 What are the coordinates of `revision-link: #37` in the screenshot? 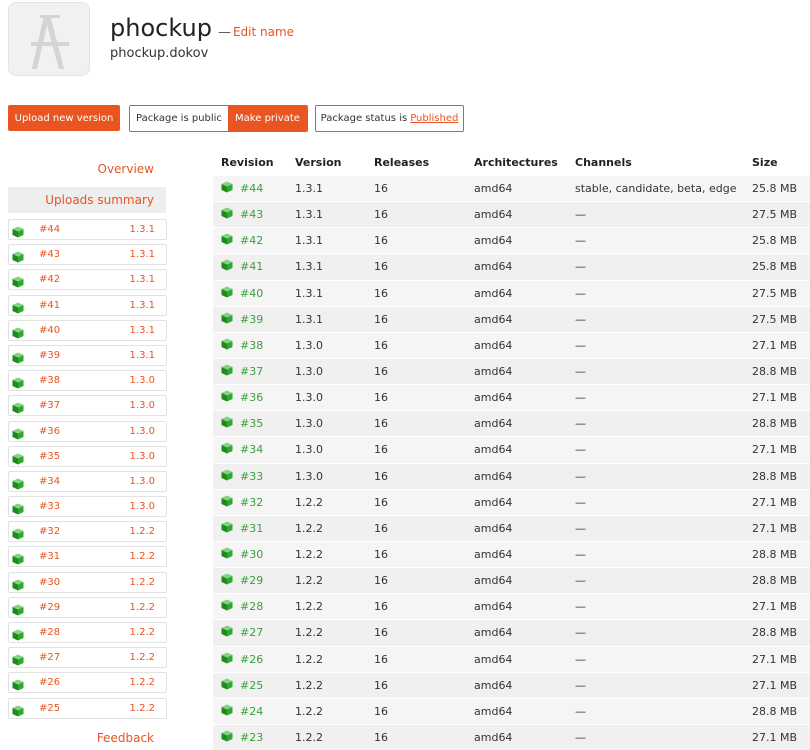 It's located at (242, 371).